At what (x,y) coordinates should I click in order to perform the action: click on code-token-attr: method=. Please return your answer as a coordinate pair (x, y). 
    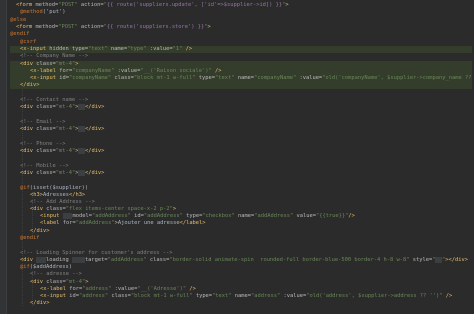
    Looking at the image, I should click on (47, 27).